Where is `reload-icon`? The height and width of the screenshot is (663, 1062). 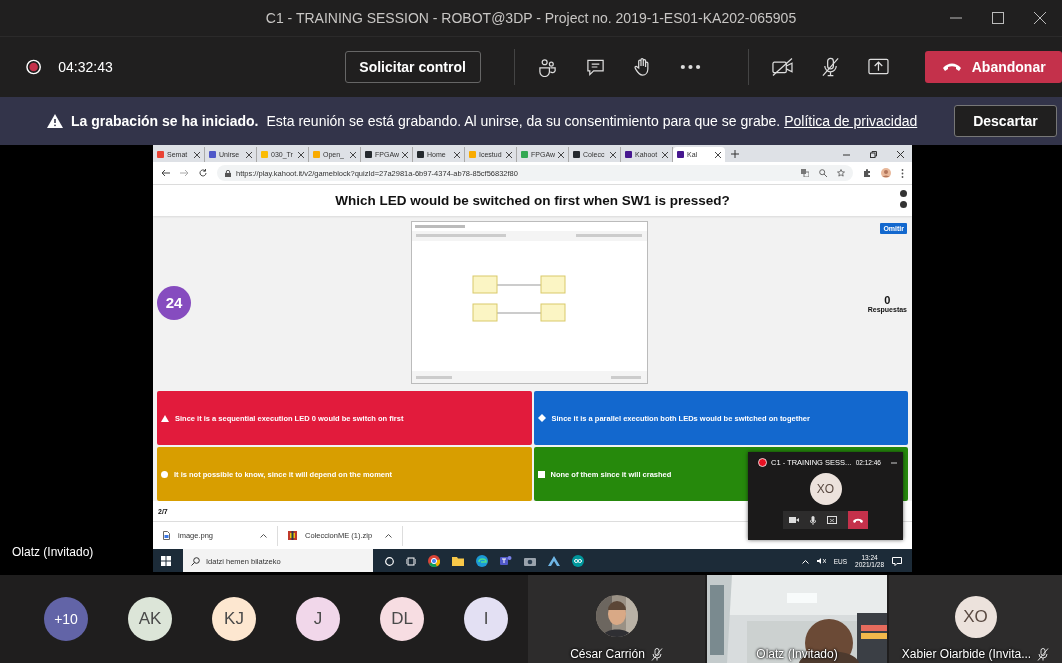 reload-icon is located at coordinates (203, 173).